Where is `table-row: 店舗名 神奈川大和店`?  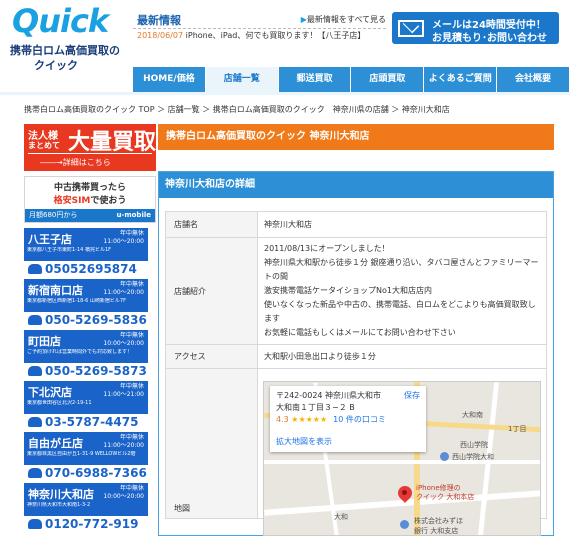
table-row: 店舗名 神奈川大和店 is located at coordinates (356, 224).